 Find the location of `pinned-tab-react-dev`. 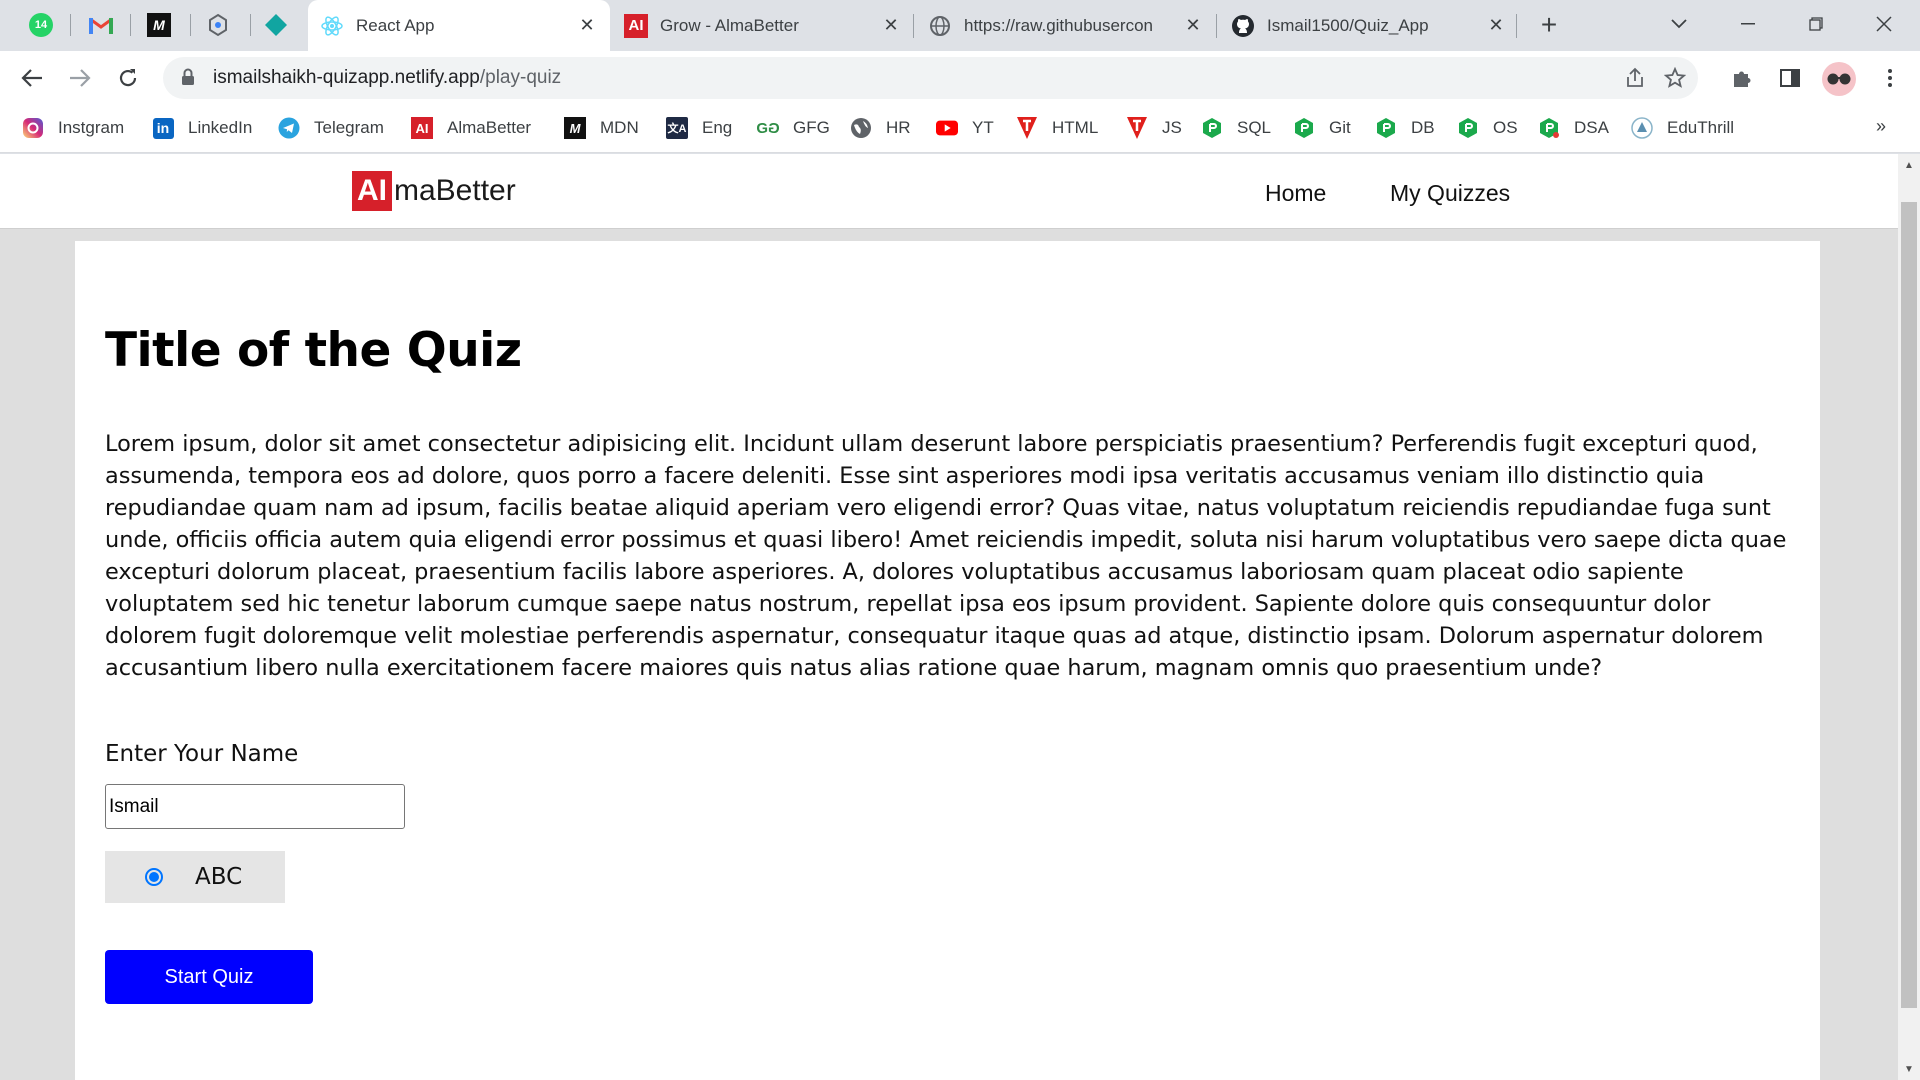

pinned-tab-react-dev is located at coordinates (218, 25).